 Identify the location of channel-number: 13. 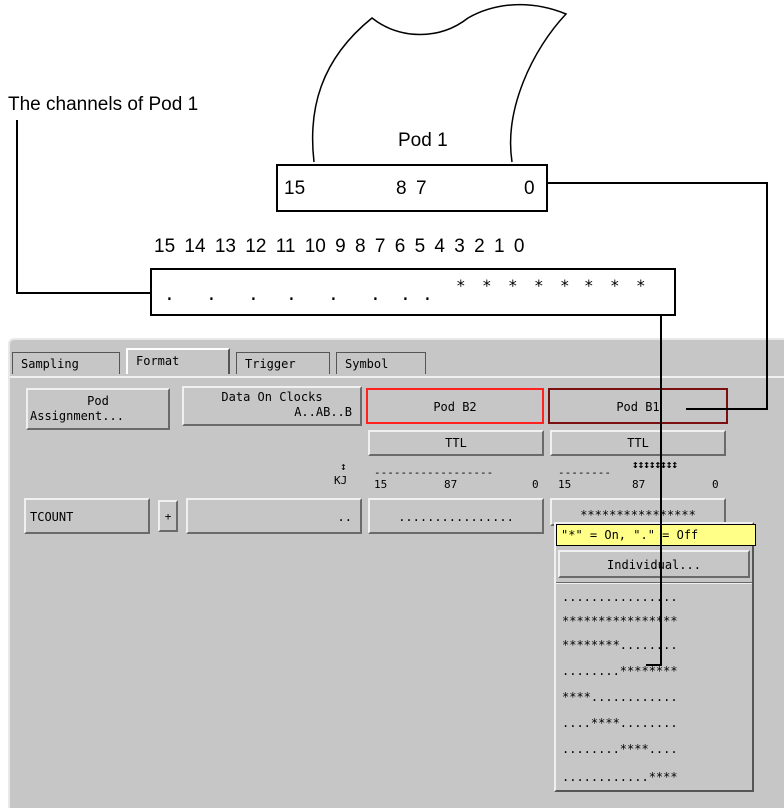
(225, 246).